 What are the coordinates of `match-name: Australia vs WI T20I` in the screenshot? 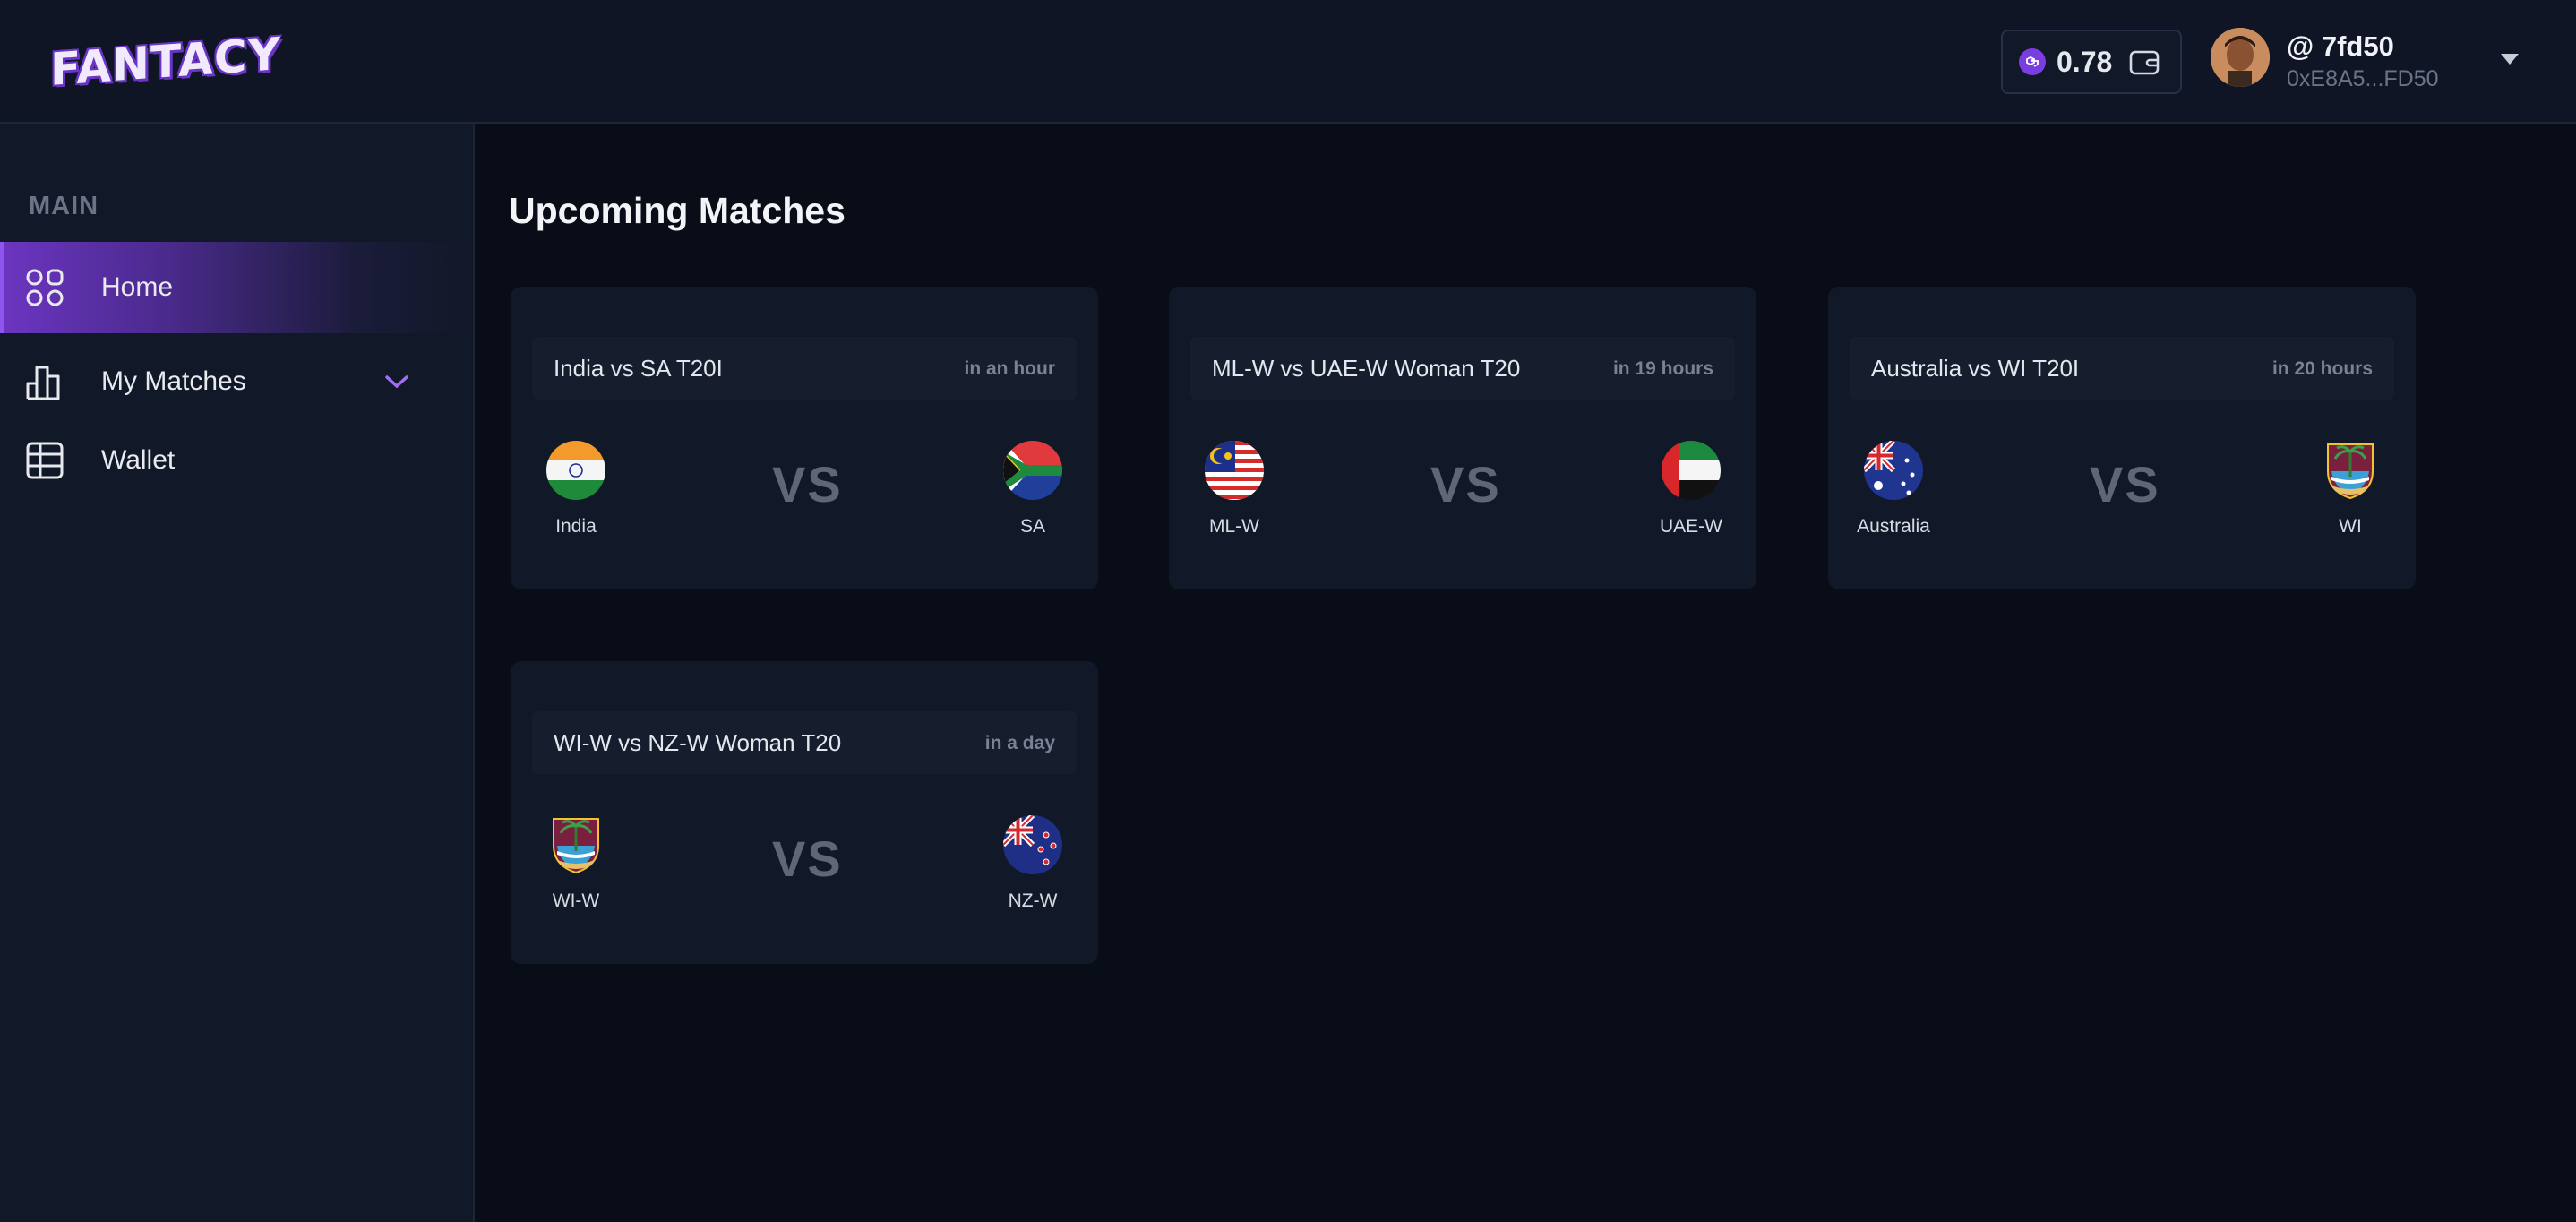 It's located at (1975, 368).